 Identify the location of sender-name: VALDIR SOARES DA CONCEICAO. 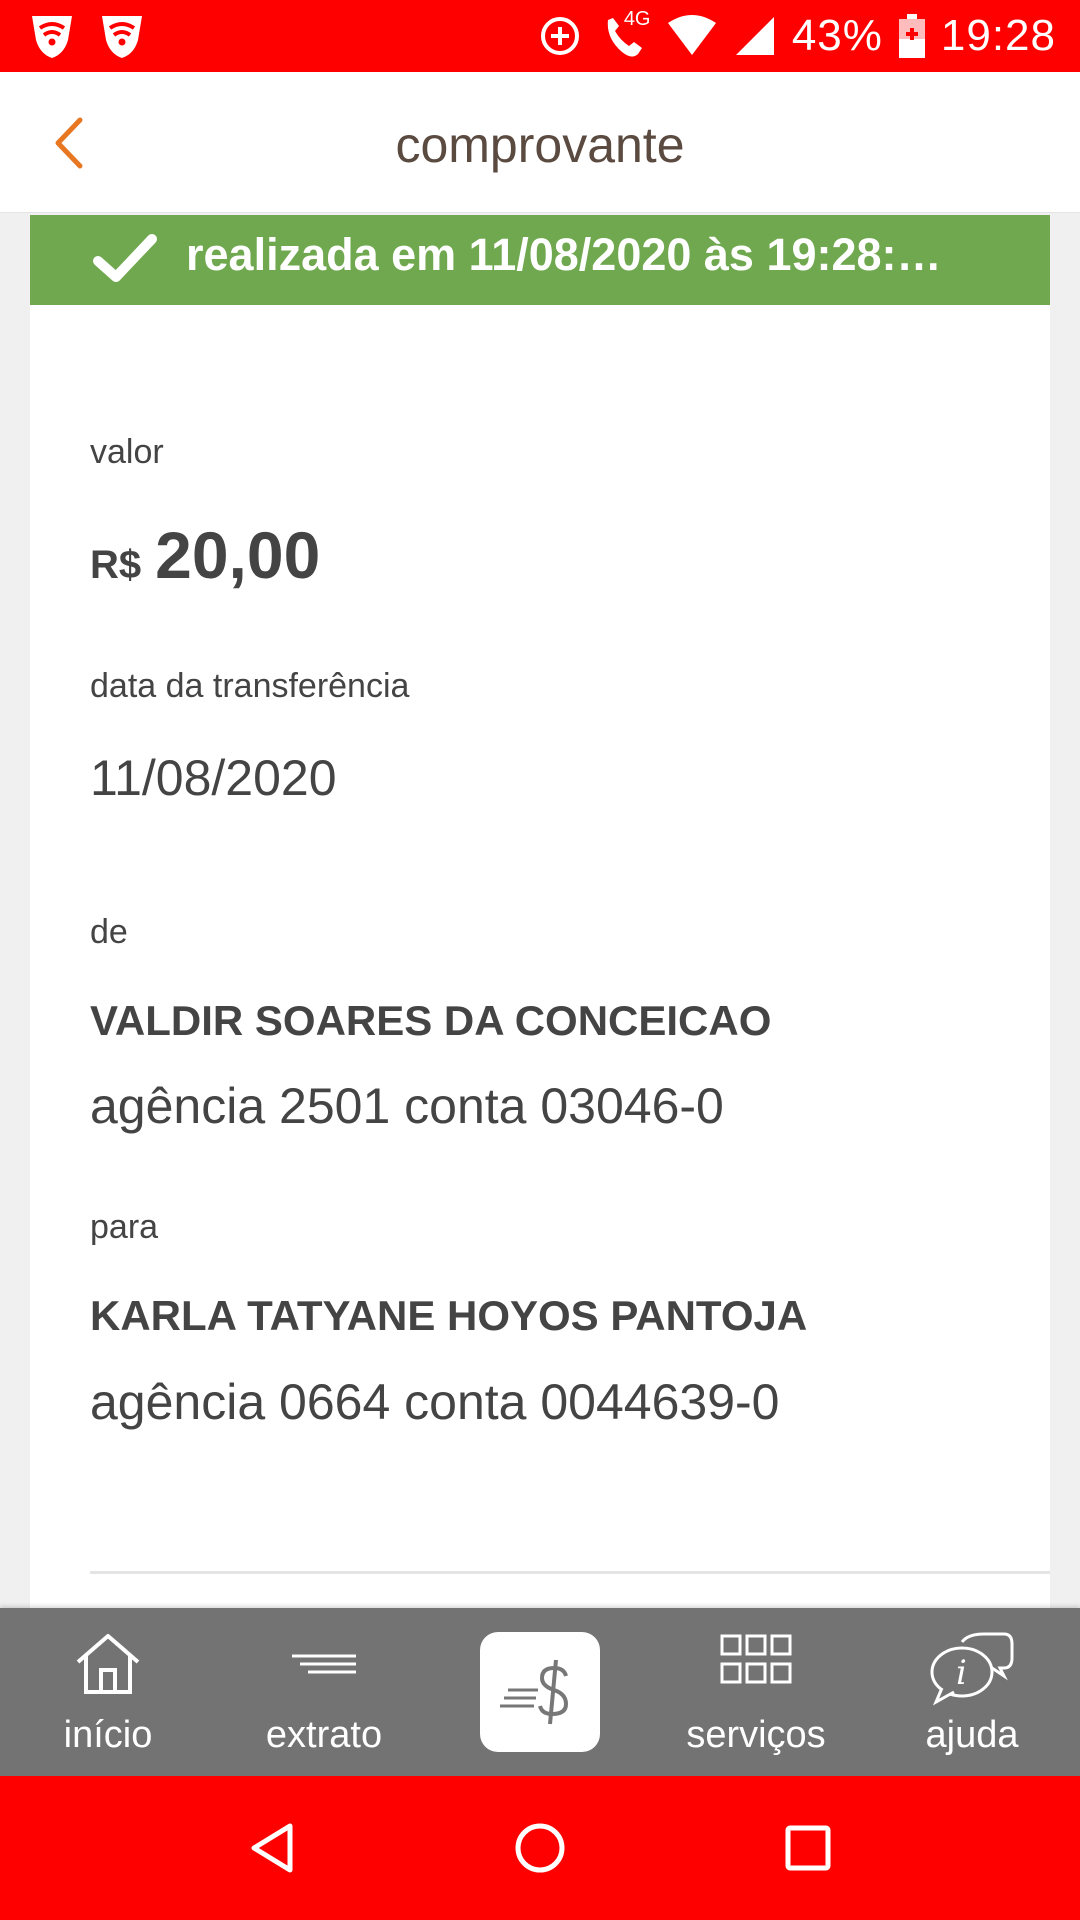
(431, 1020).